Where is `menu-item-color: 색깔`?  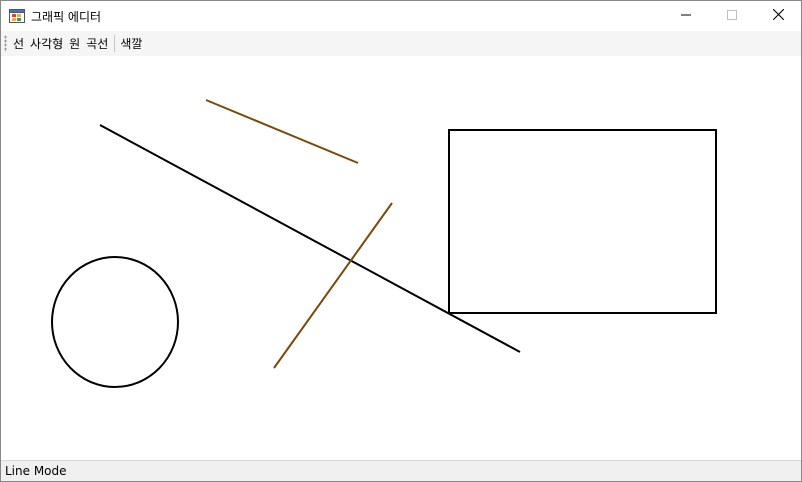 menu-item-color: 색깔 is located at coordinates (131, 43).